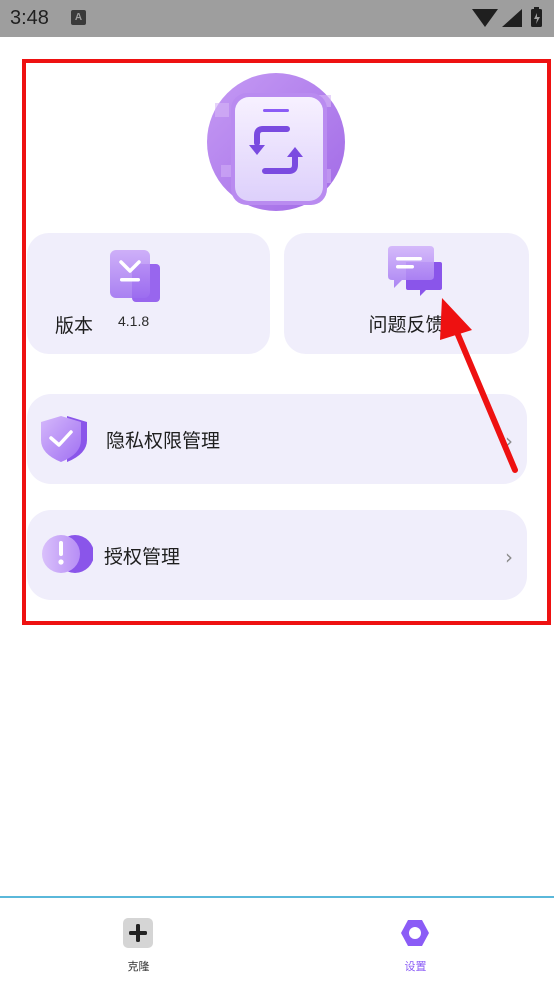 The width and height of the screenshot is (554, 984). I want to click on version-card: 版本 4.1.8, so click(148, 293).